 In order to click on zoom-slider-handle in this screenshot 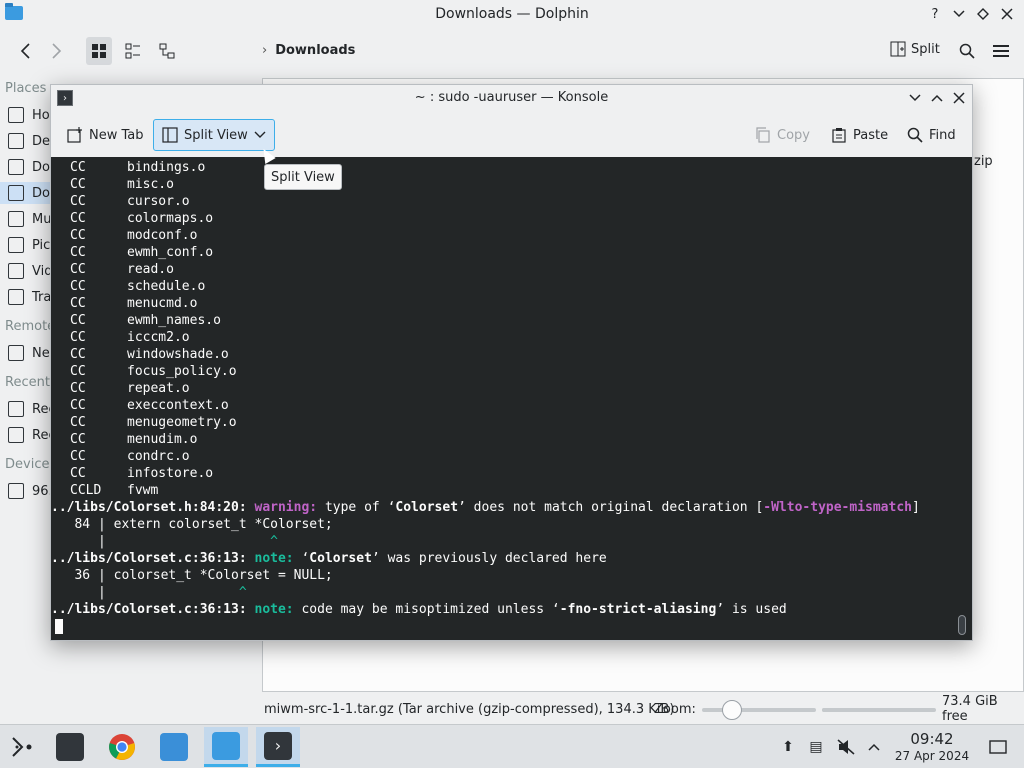, I will do `click(732, 710)`.